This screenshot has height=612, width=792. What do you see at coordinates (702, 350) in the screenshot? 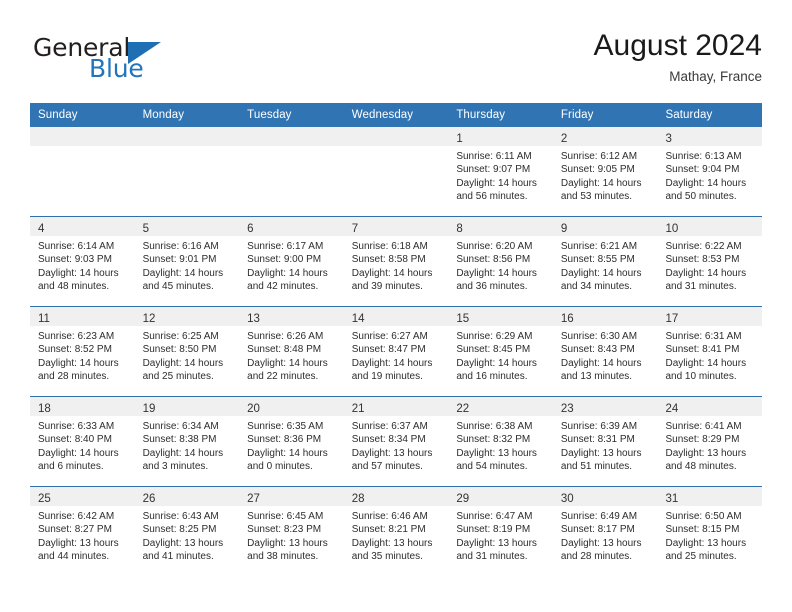
I see `sunset-line: Sunset: 8:41 PM` at bounding box center [702, 350].